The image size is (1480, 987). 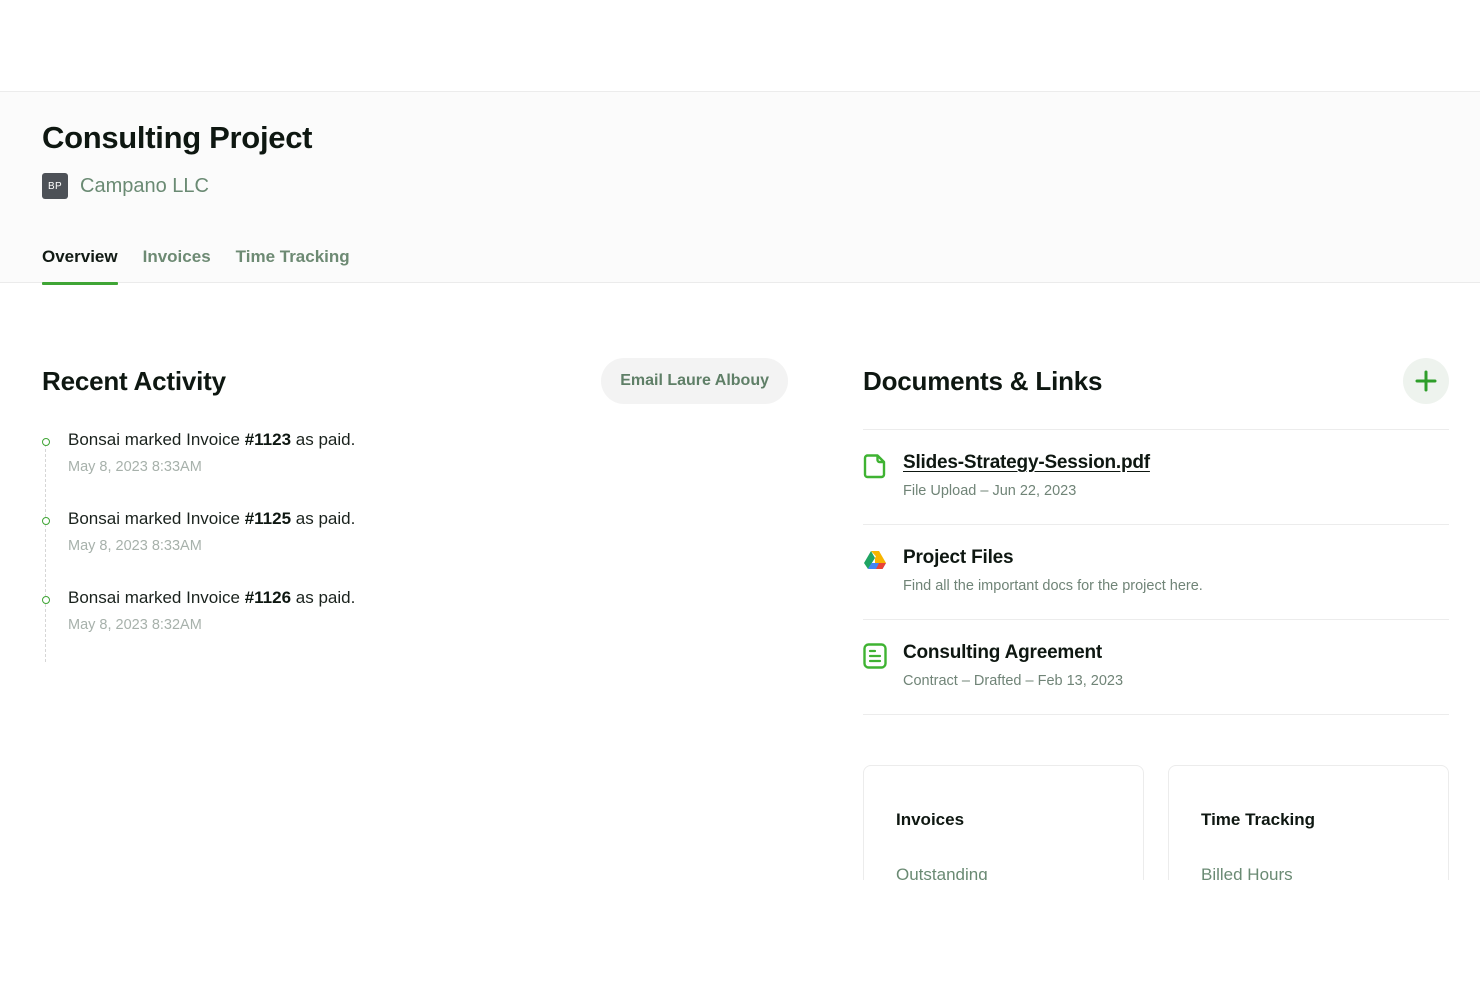 What do you see at coordinates (990, 491) in the screenshot?
I see `document-subtitle: File Upload – Jun 22, 2023` at bounding box center [990, 491].